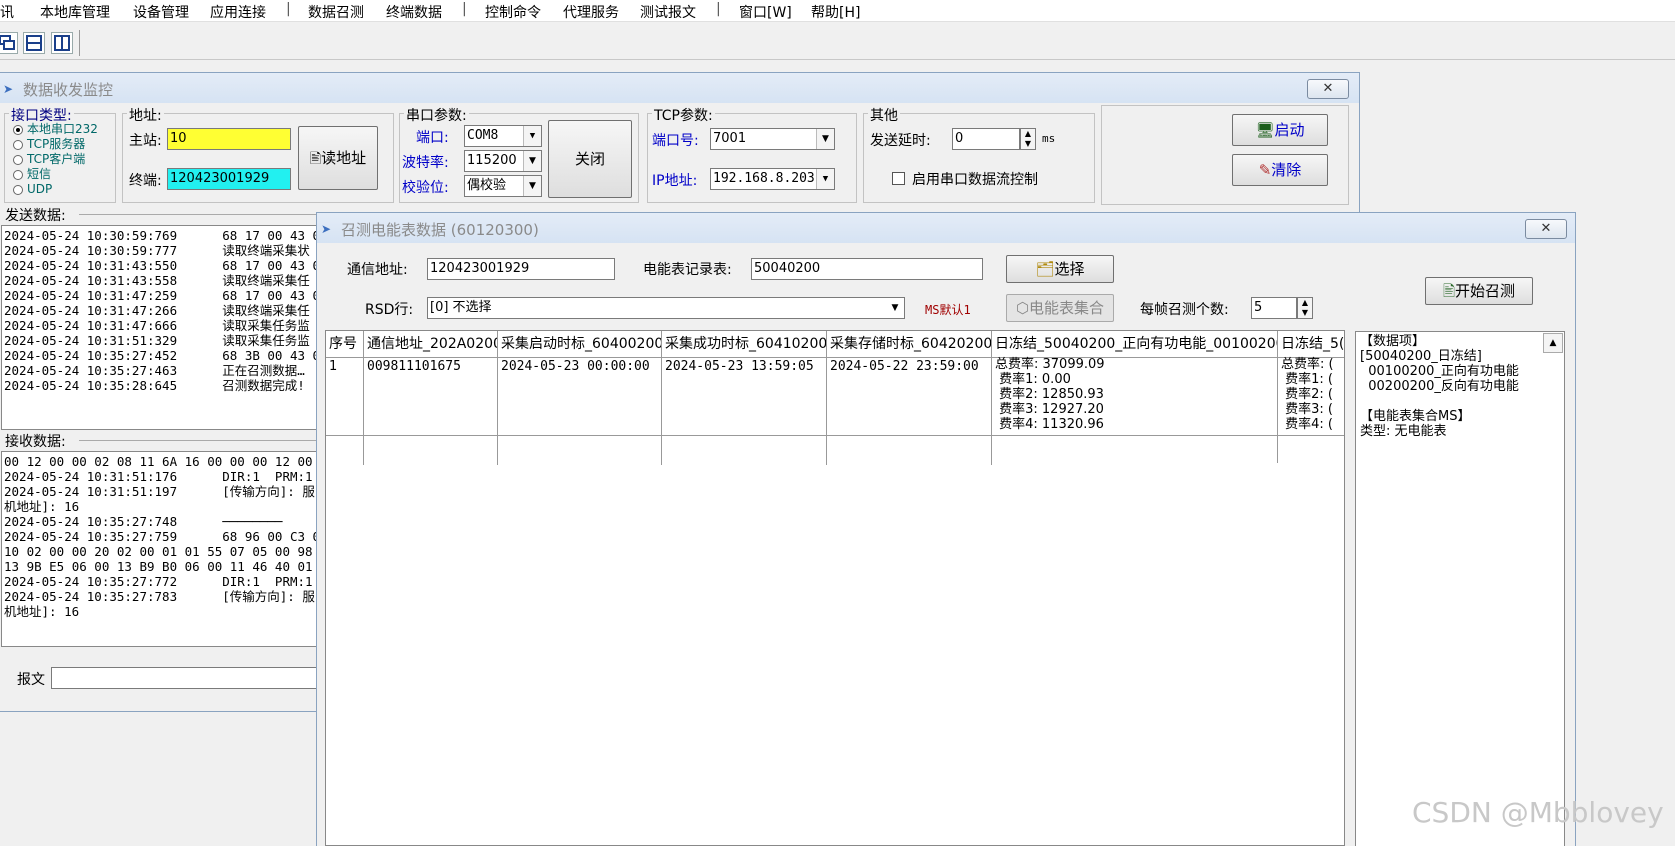  What do you see at coordinates (975, 180) in the screenshot?
I see `flow-control-label: 启用串口数据流控制` at bounding box center [975, 180].